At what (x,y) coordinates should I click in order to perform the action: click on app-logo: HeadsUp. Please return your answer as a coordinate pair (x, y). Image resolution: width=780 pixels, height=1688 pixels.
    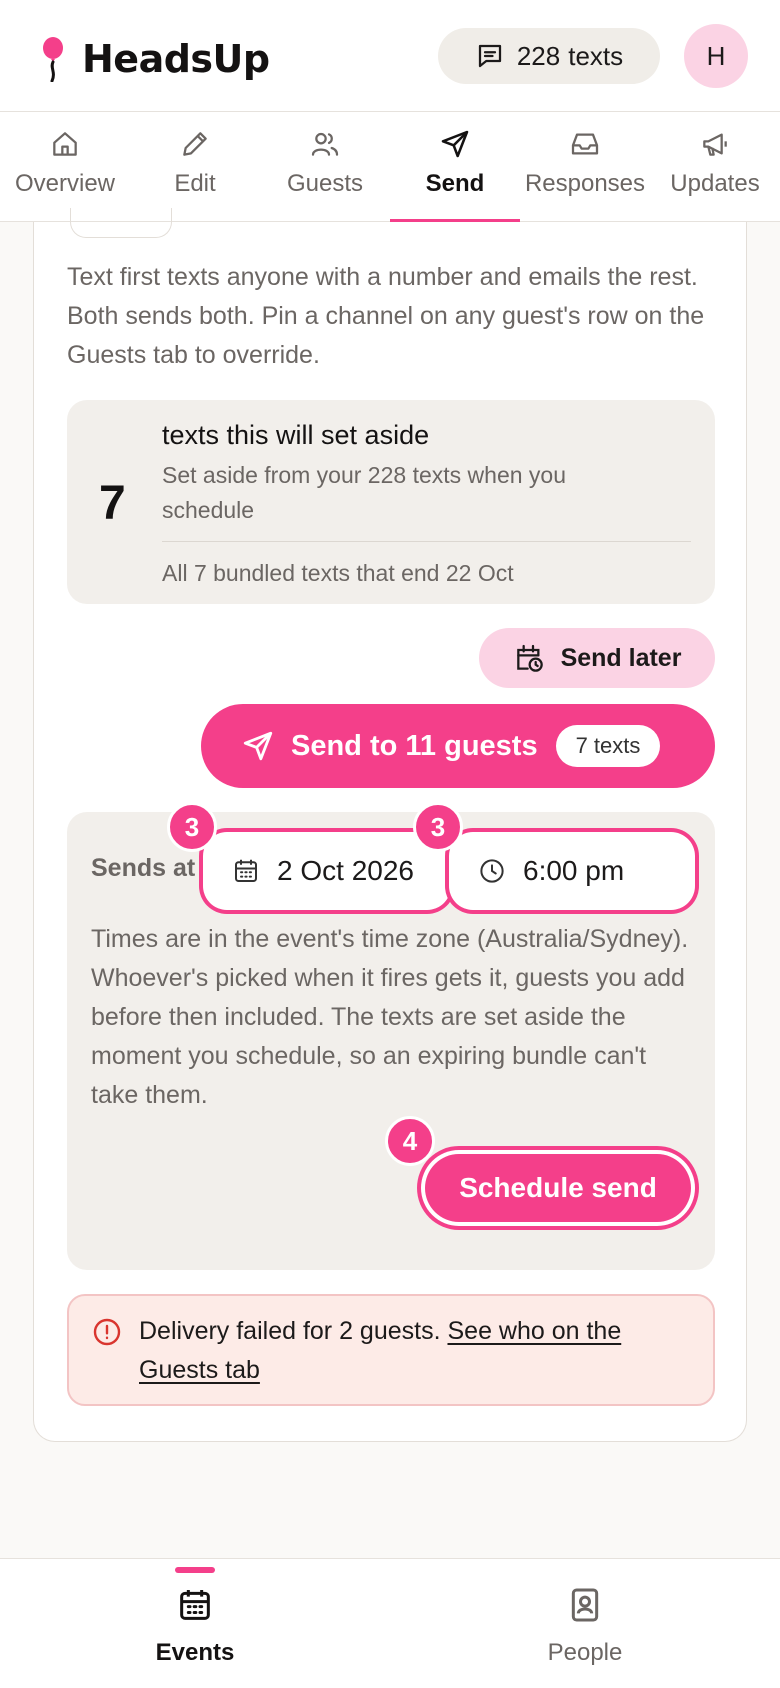
    Looking at the image, I should click on (154, 59).